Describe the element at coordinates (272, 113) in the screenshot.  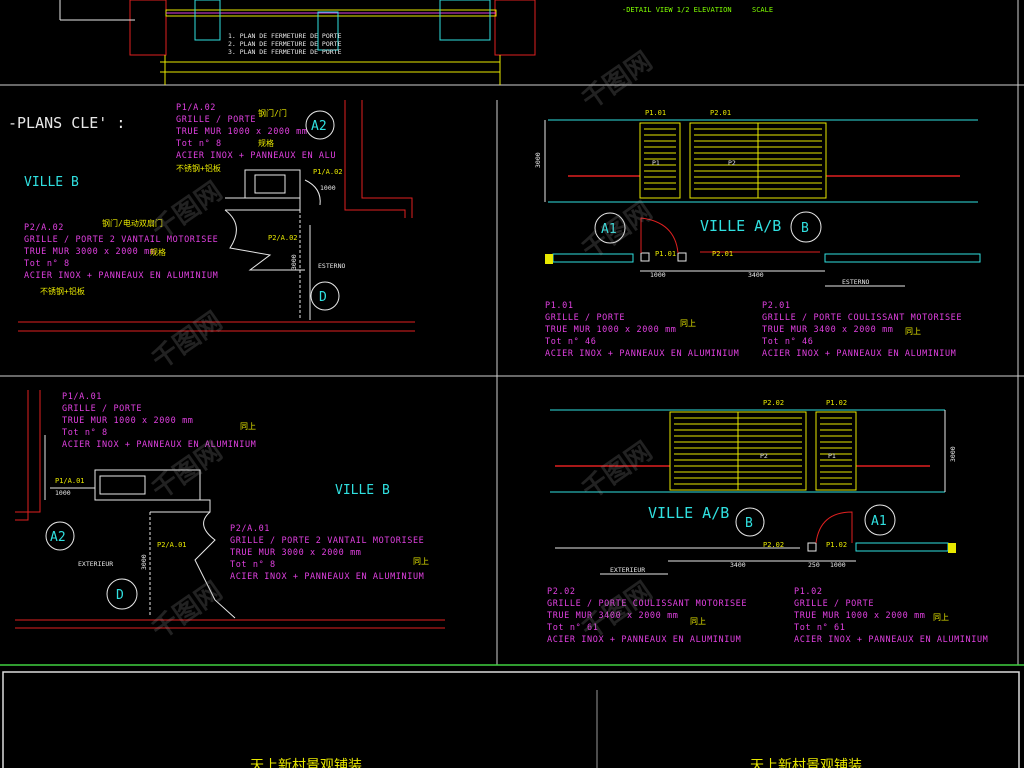
I see `block-cn: 钢门/门` at that location.